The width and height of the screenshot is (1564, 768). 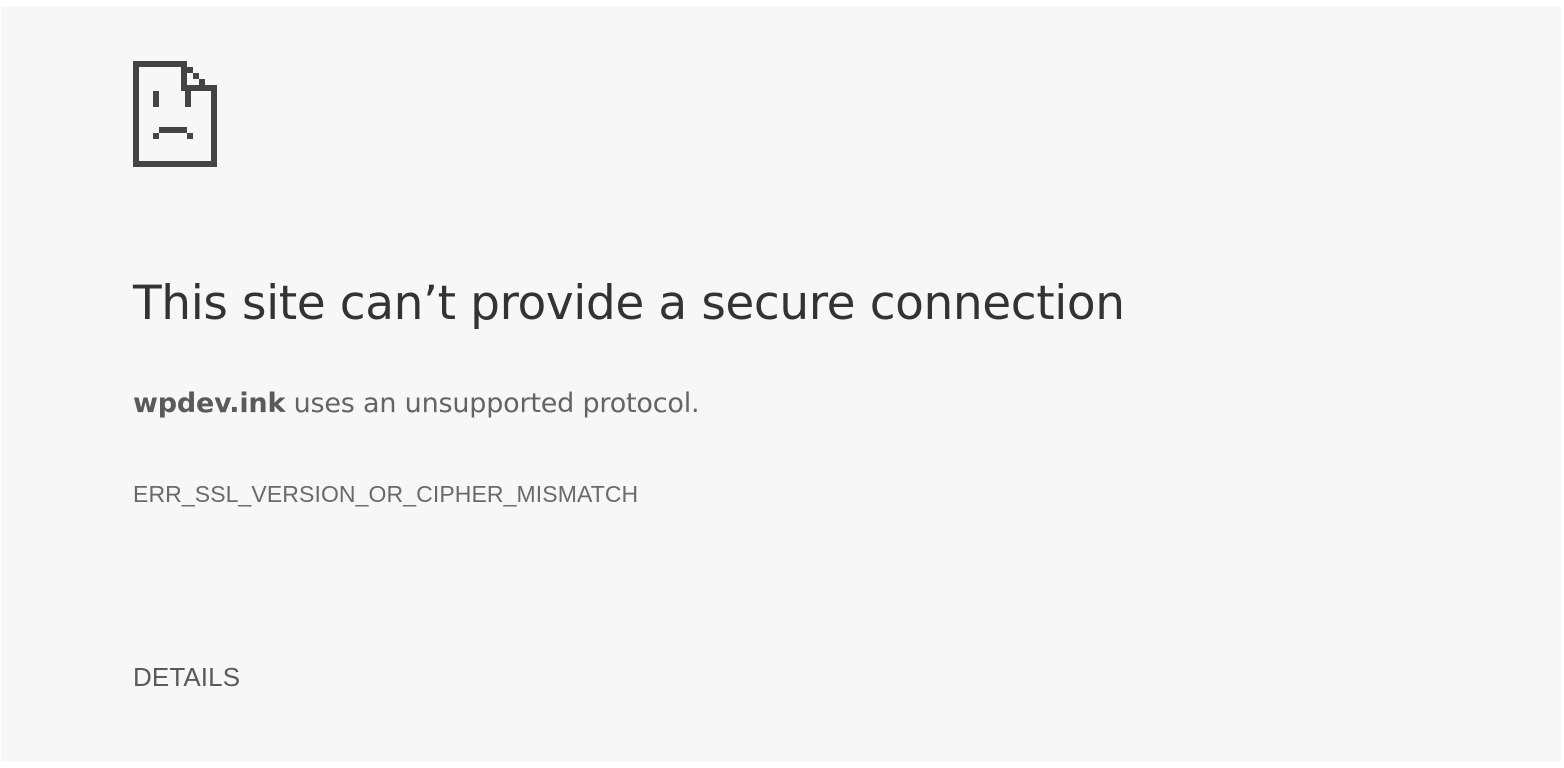 I want to click on error-summary: wpdev.ink uses an unsupported protocol., so click(x=416, y=404).